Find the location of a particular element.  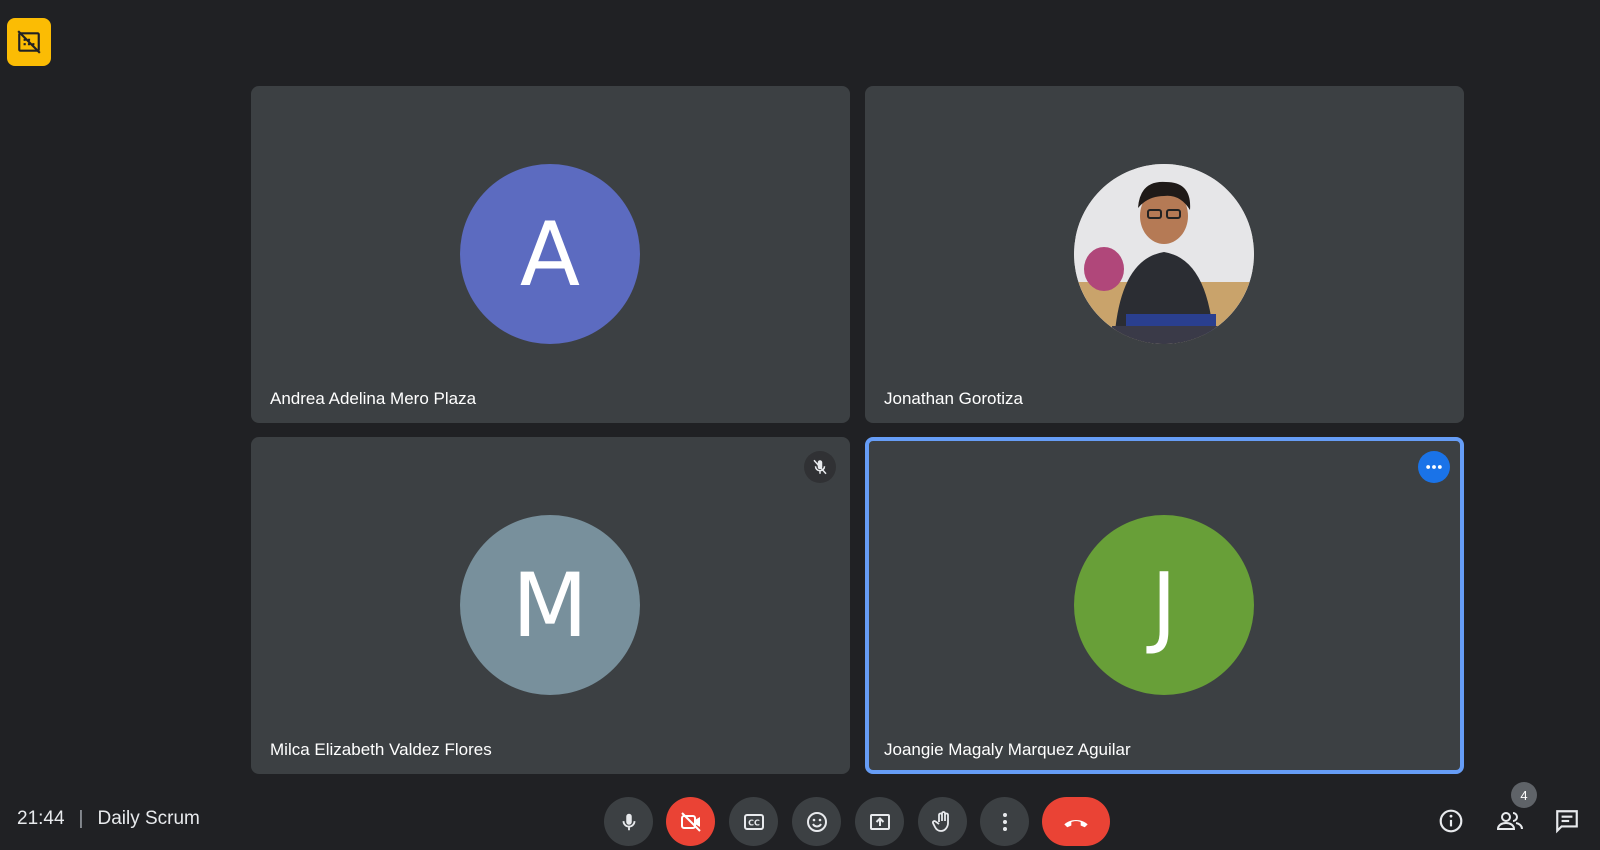

end-call-icon is located at coordinates (1076, 823).